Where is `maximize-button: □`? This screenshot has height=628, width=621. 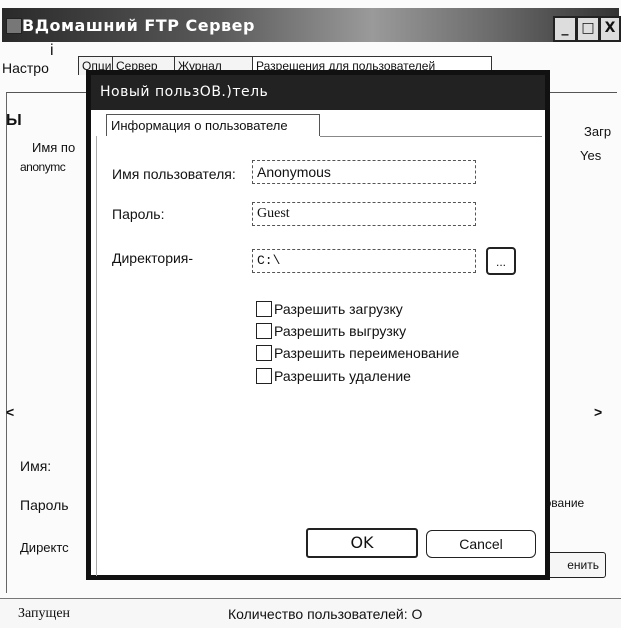 maximize-button: □ is located at coordinates (588, 29).